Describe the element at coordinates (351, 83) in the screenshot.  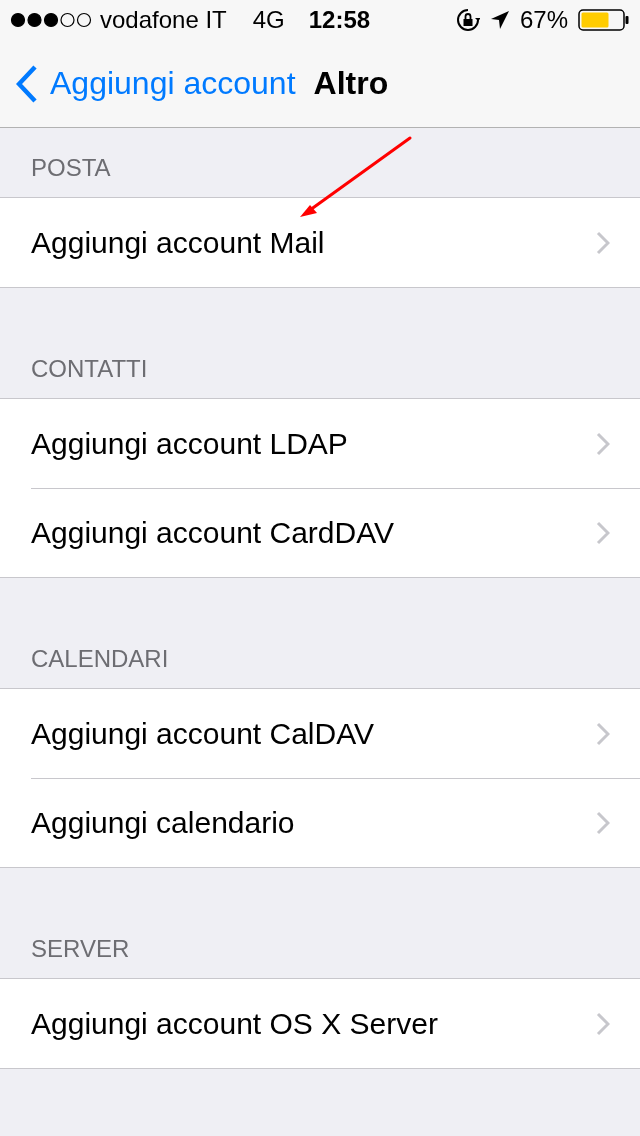
I see `nav-title: Altro` at that location.